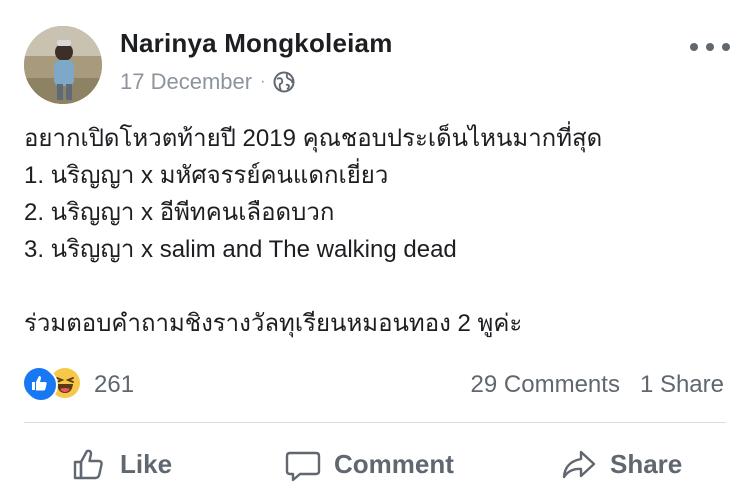  Describe the element at coordinates (710, 47) in the screenshot. I see `more-options-icon` at that location.